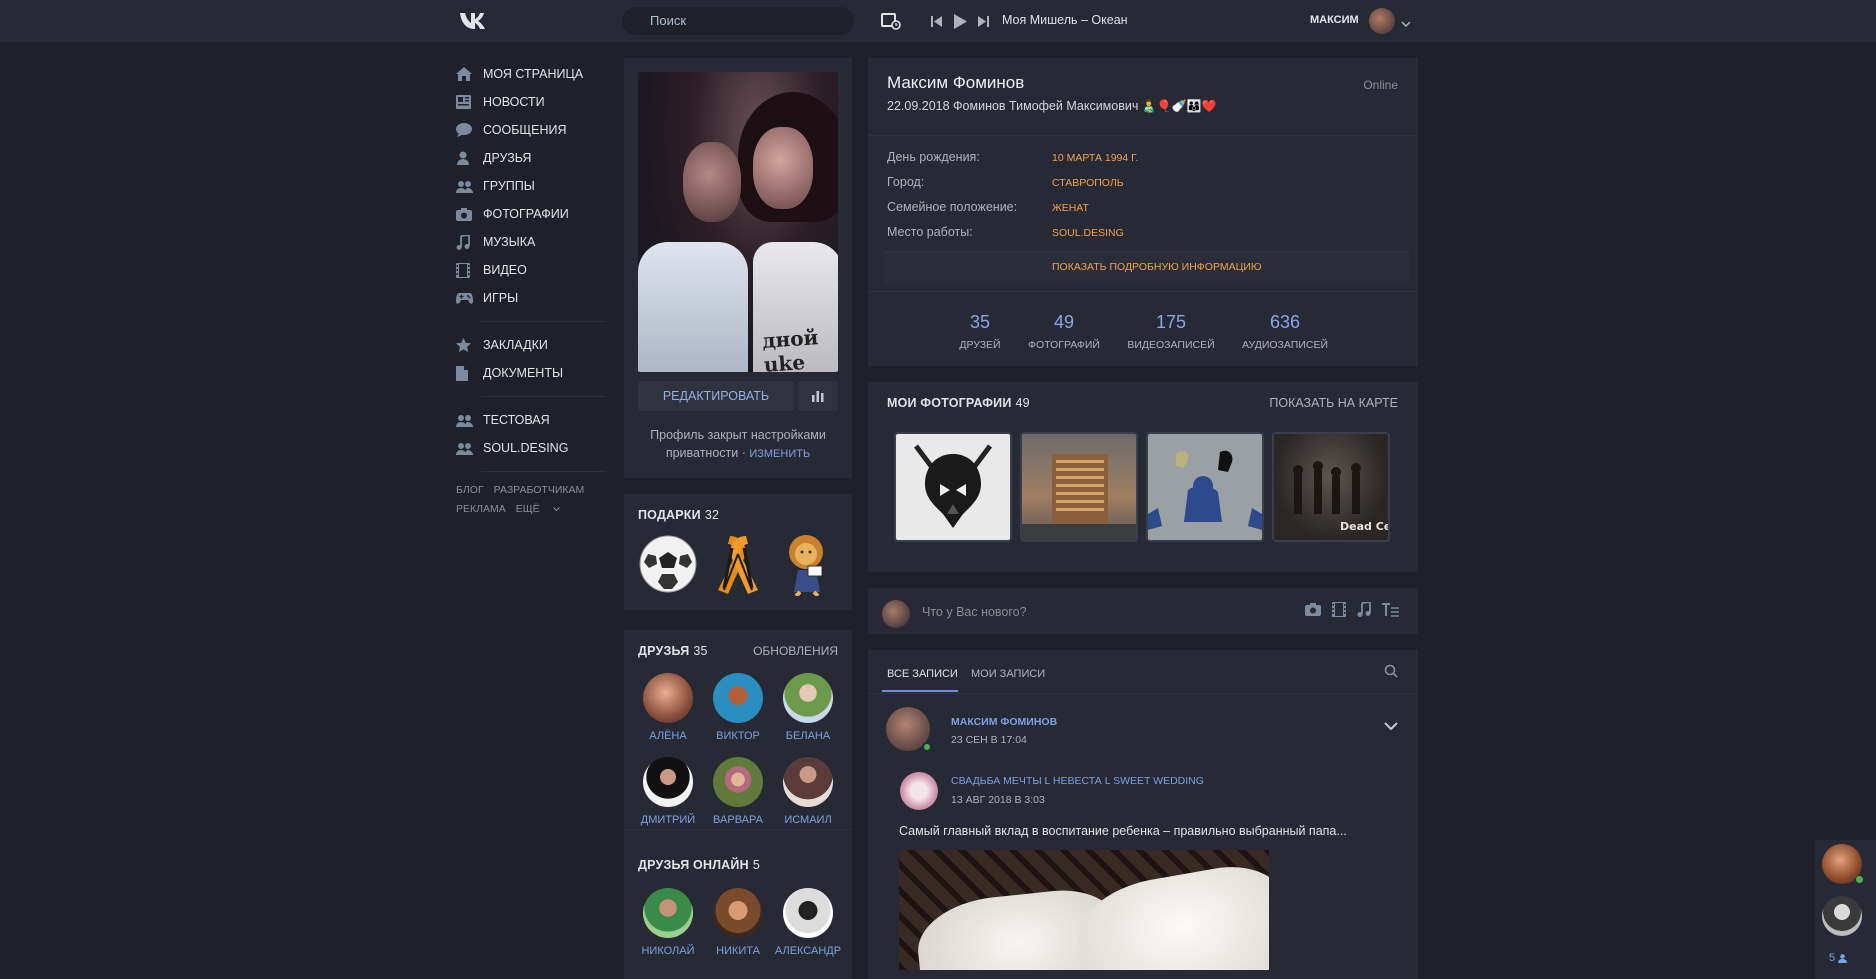 Image resolution: width=1876 pixels, height=979 pixels. Describe the element at coordinates (531, 74) in the screenshot. I see `menu-item-my-page: МОЯ СТРАНИЦА` at that location.